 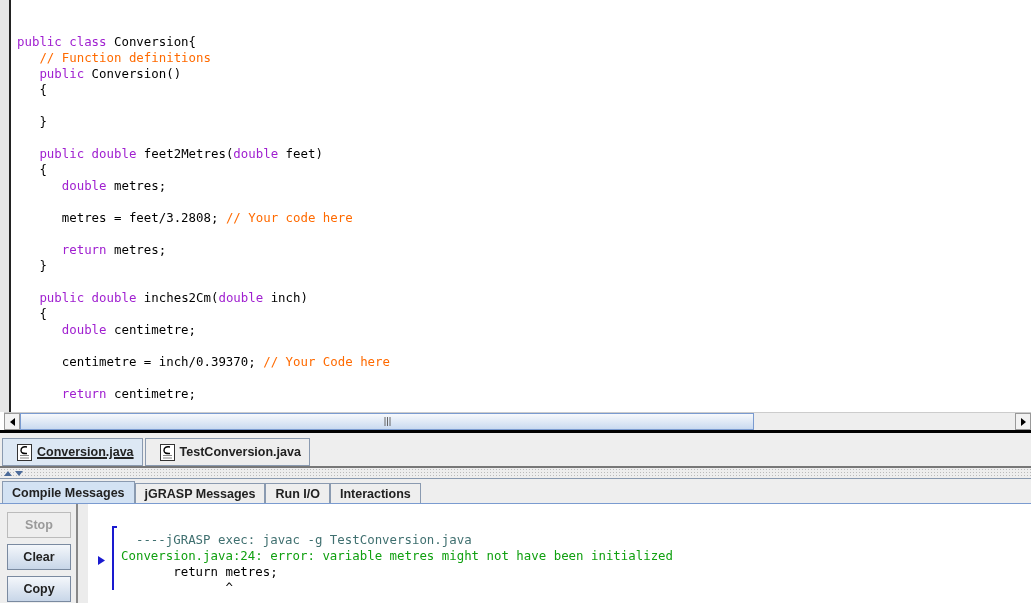 What do you see at coordinates (297, 493) in the screenshot?
I see `message-tab: Run I/O` at bounding box center [297, 493].